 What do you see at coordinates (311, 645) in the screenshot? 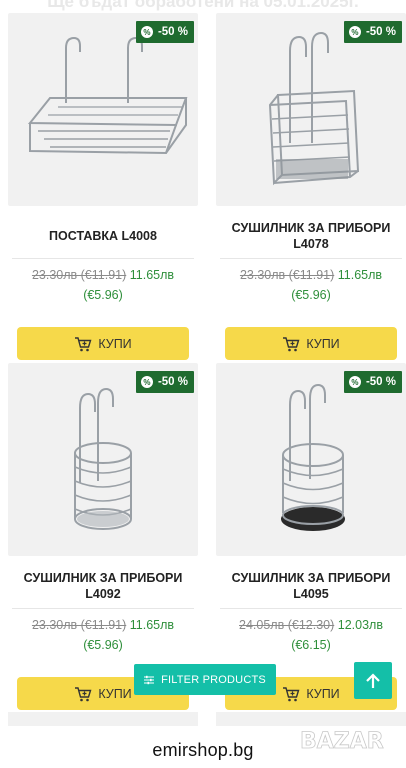
I see `new-price-eur: (€6.15)` at bounding box center [311, 645].